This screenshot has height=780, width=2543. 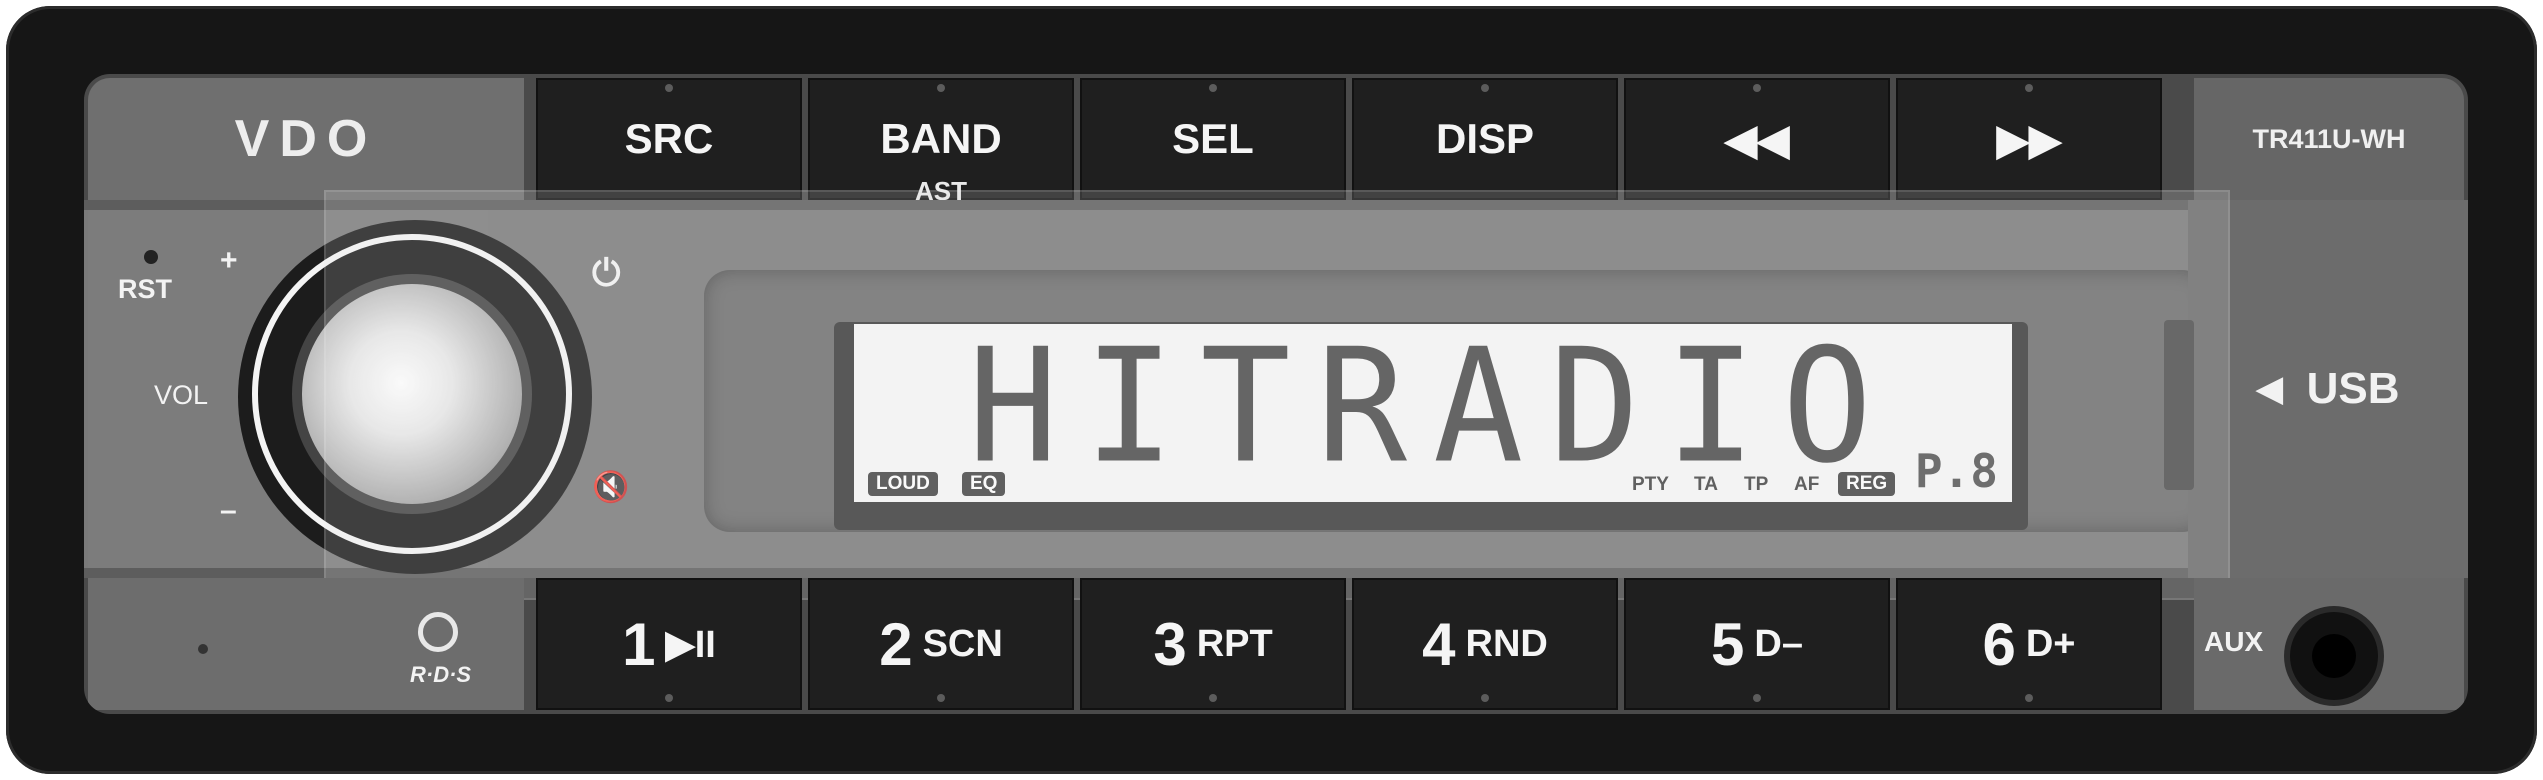 I want to click on preset-5-button: 5 D–, so click(x=1757, y=644).